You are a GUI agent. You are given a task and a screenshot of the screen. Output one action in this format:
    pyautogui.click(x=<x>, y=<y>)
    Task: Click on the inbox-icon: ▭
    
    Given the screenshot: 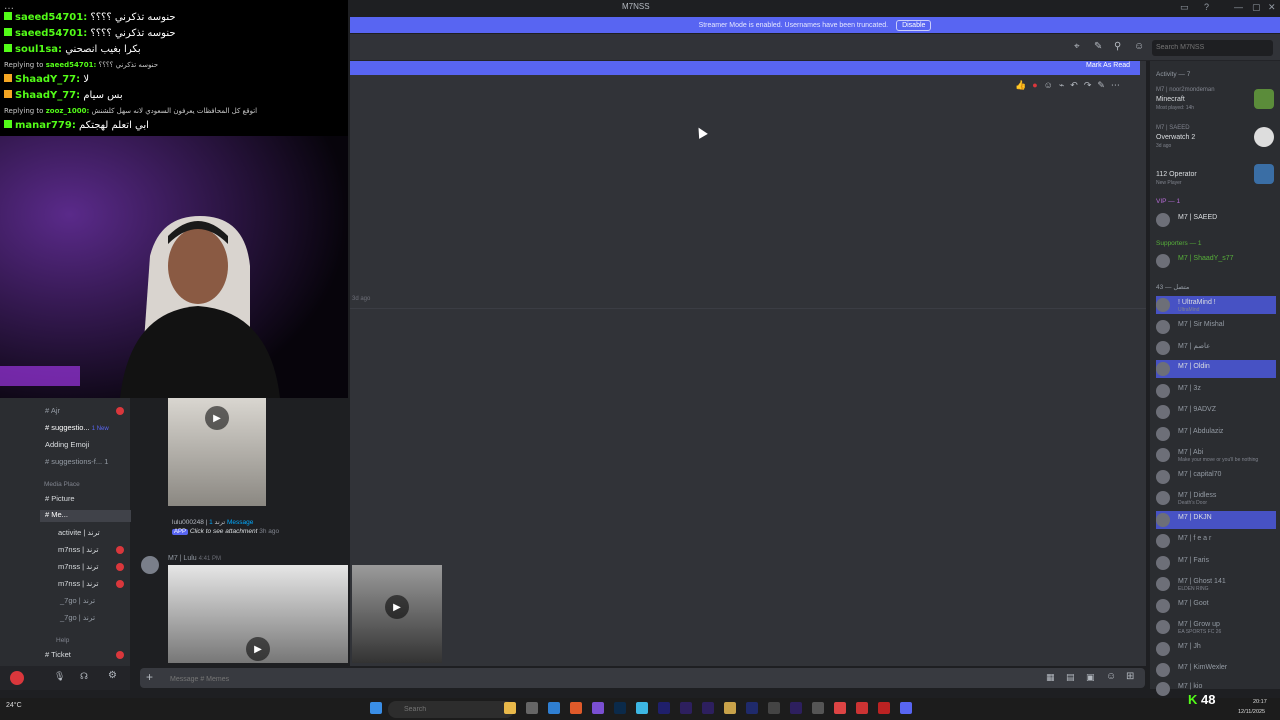 What is the action you would take?
    pyautogui.click(x=1184, y=7)
    